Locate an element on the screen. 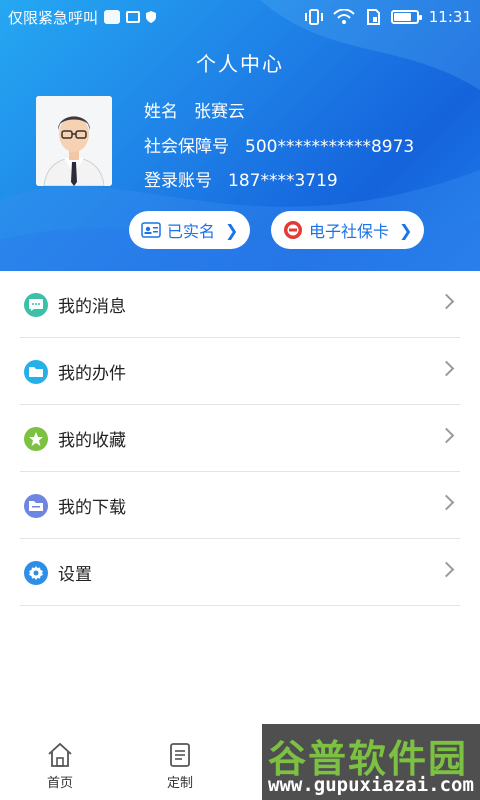 This screenshot has height=800, width=480. ssn-row: 社会保障号 500***********8973 is located at coordinates (279, 144).